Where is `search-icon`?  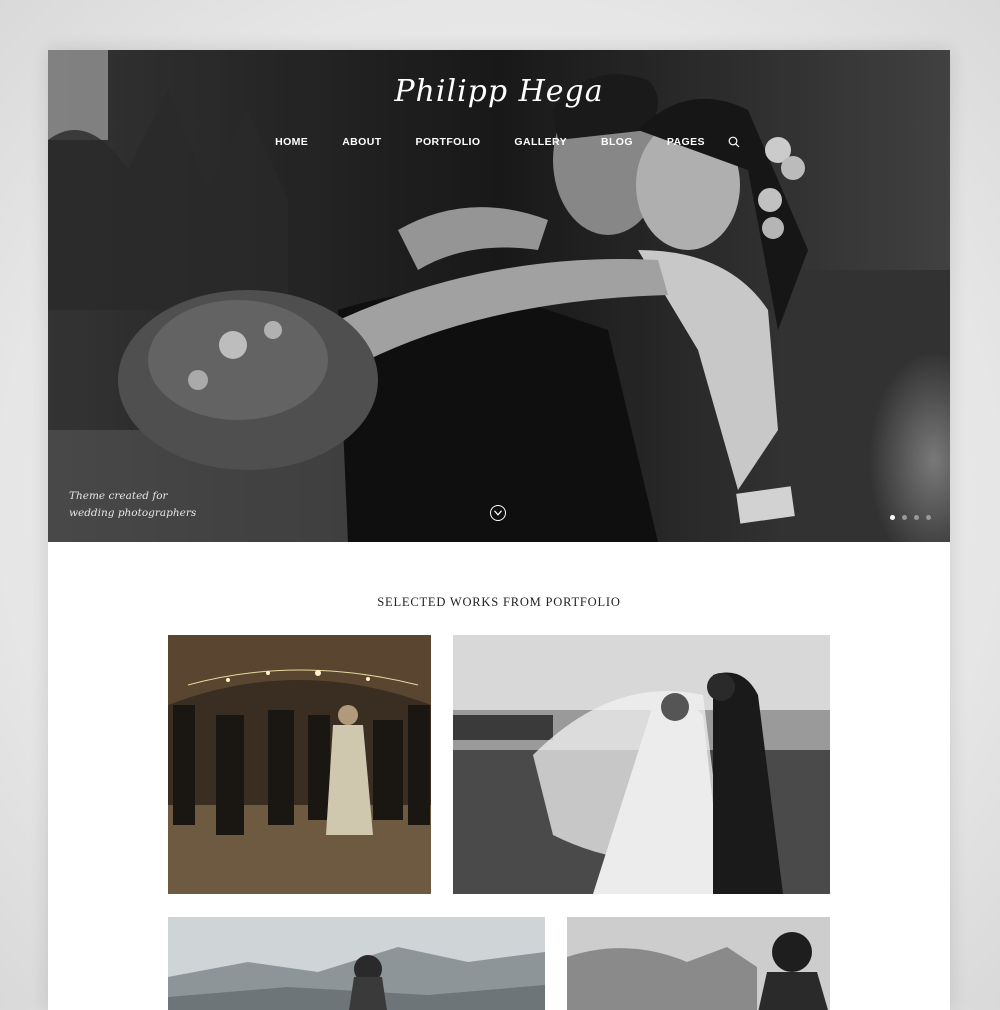
search-icon is located at coordinates (734, 142).